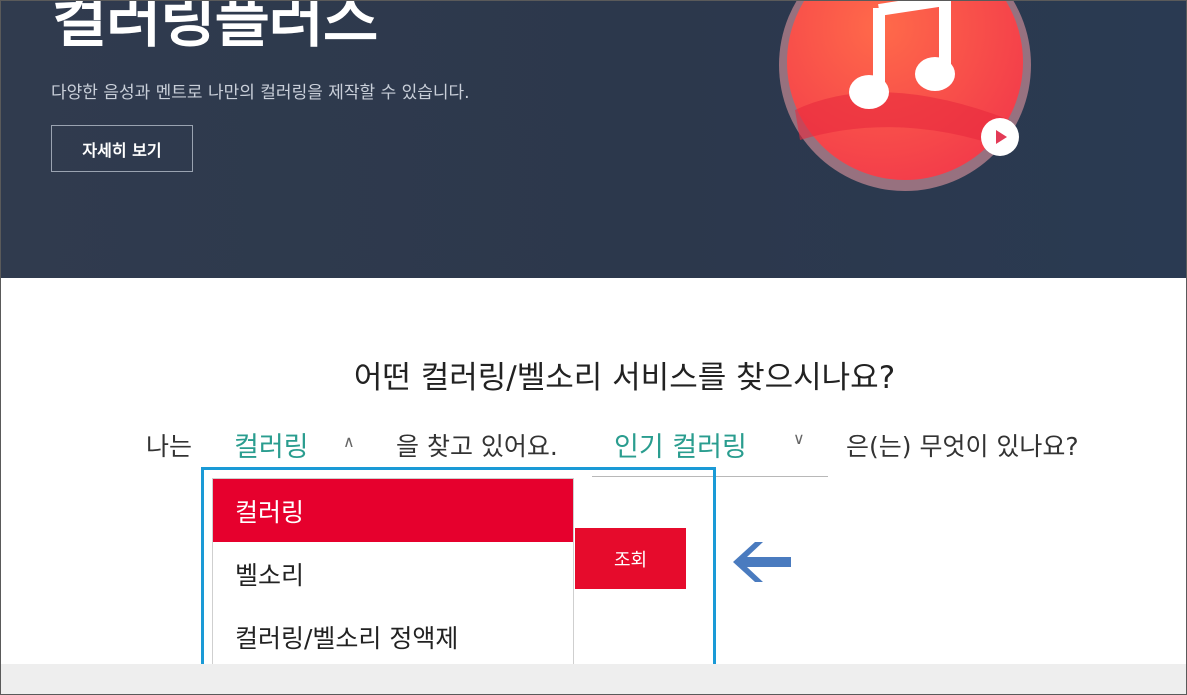  What do you see at coordinates (260, 93) in the screenshot?
I see `hero-subtitle: 다양한 음성과 멘트로 나만의 컬러링을 제작할 수 있습니다.` at bounding box center [260, 93].